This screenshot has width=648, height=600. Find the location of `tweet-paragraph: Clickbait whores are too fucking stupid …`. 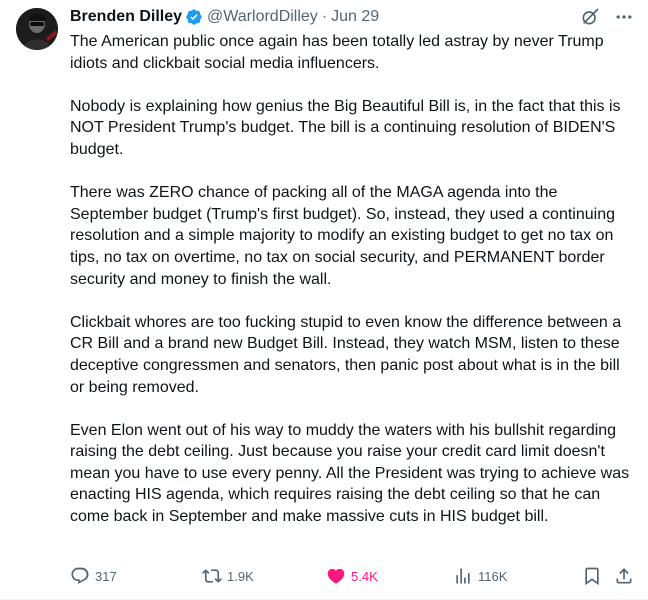

tweet-paragraph: Clickbait whores are too fucking stupid … is located at coordinates (346, 354).